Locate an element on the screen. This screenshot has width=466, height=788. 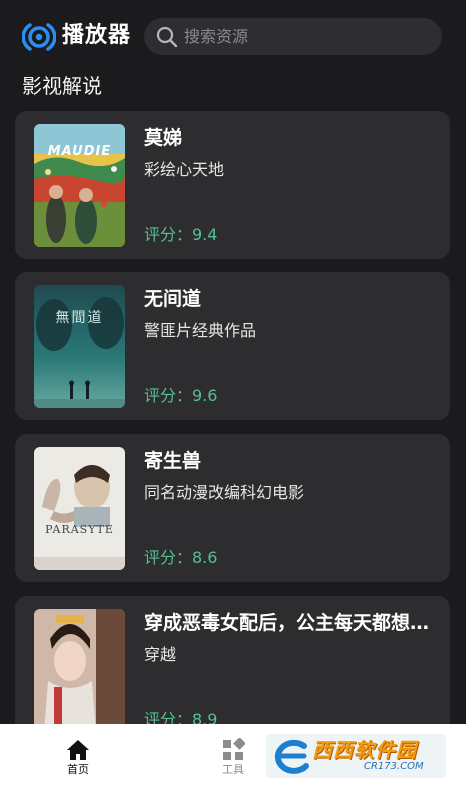
card-title: 莫娣 is located at coordinates (163, 138).